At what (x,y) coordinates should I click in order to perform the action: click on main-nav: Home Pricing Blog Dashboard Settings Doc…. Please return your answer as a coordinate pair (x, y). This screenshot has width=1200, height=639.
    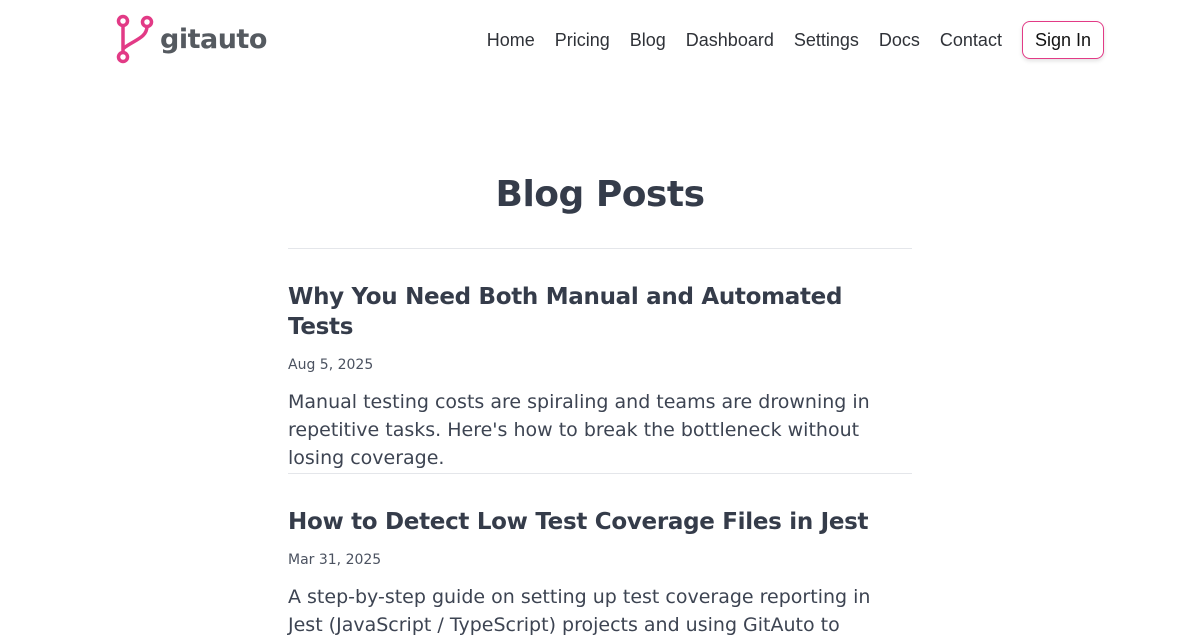
    Looking at the image, I should click on (785, 40).